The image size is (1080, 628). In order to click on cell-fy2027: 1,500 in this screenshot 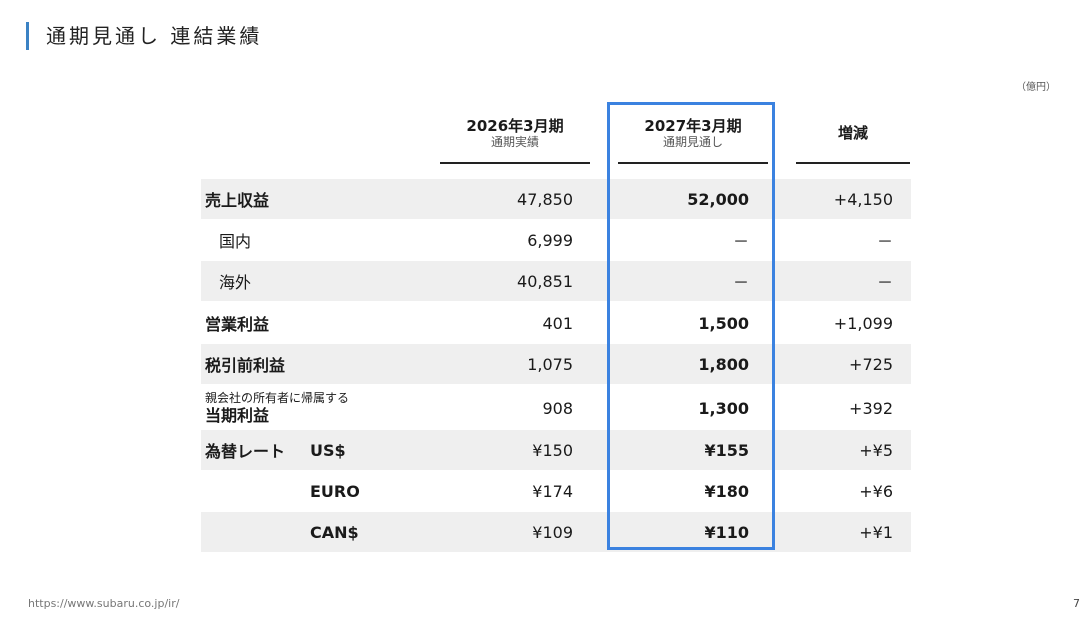, I will do `click(723, 323)`.